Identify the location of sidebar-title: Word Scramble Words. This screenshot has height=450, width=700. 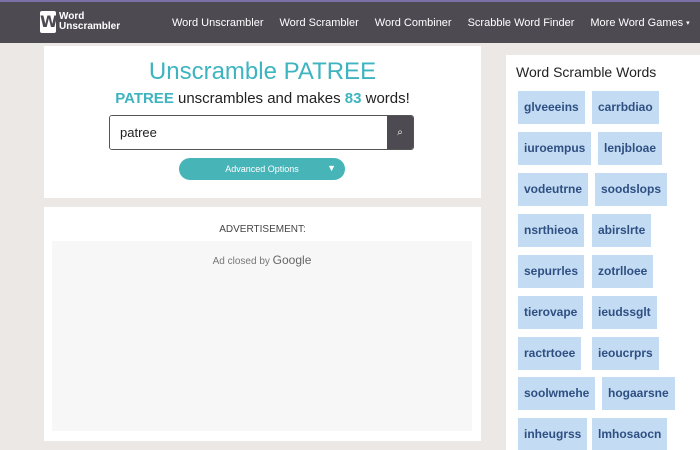
(586, 72).